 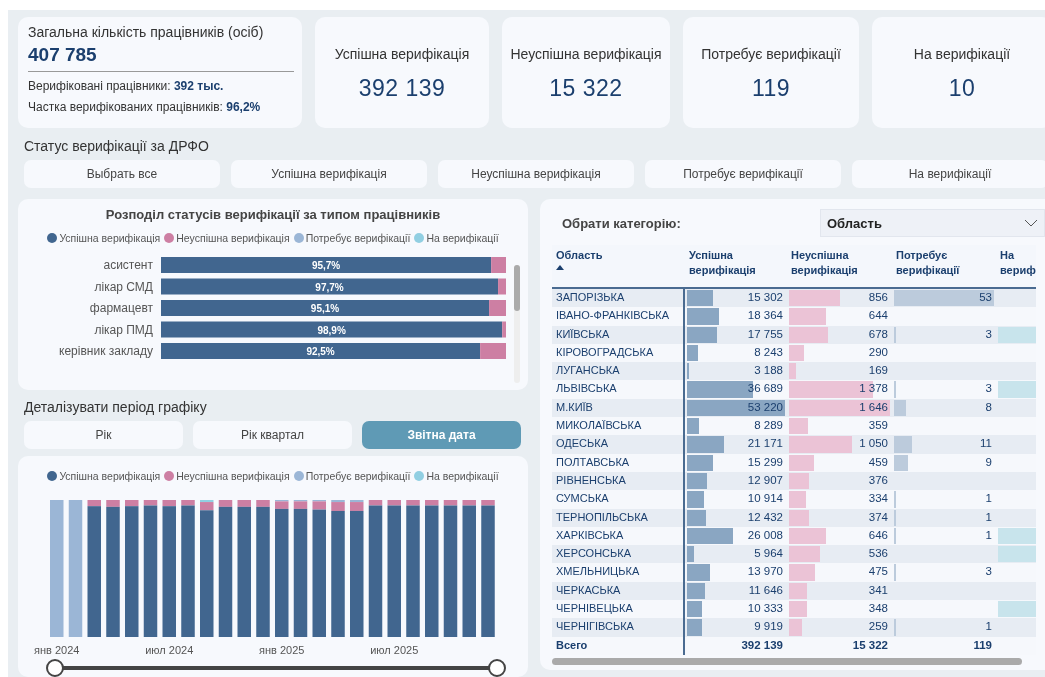 I want to click on filter-button: Потребує верифікації, so click(x=743, y=174).